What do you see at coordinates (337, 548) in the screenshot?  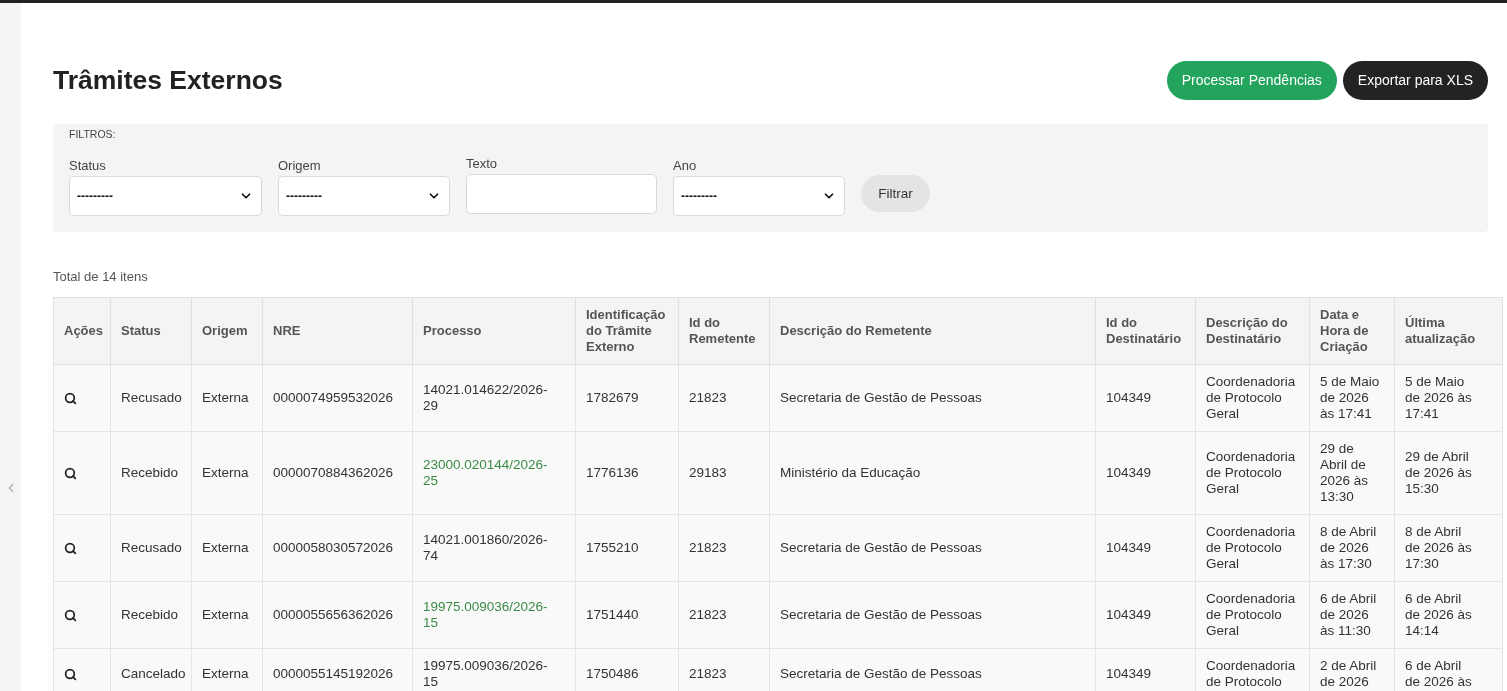 I see `table-cell: 0000058030572026` at bounding box center [337, 548].